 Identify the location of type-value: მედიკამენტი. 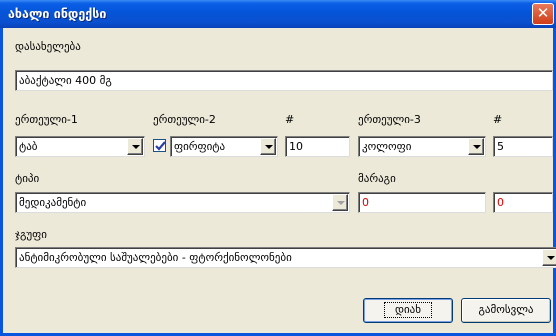
(182, 202).